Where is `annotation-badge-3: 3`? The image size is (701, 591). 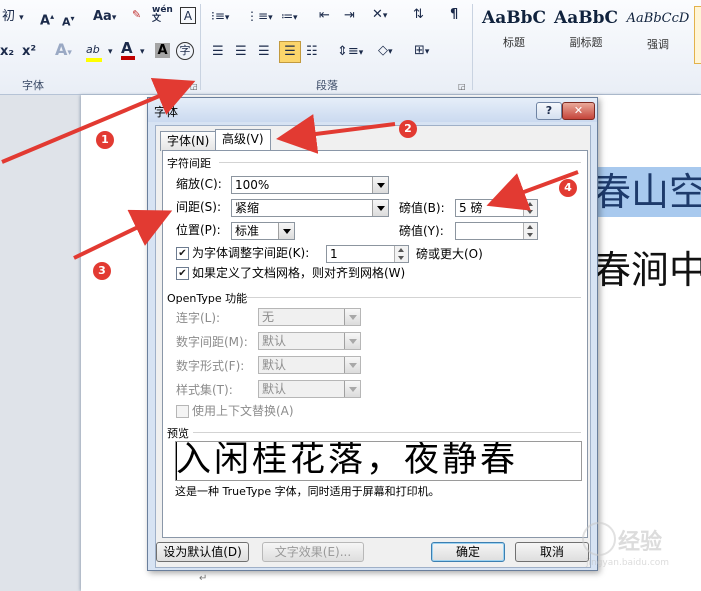 annotation-badge-3: 3 is located at coordinates (102, 271).